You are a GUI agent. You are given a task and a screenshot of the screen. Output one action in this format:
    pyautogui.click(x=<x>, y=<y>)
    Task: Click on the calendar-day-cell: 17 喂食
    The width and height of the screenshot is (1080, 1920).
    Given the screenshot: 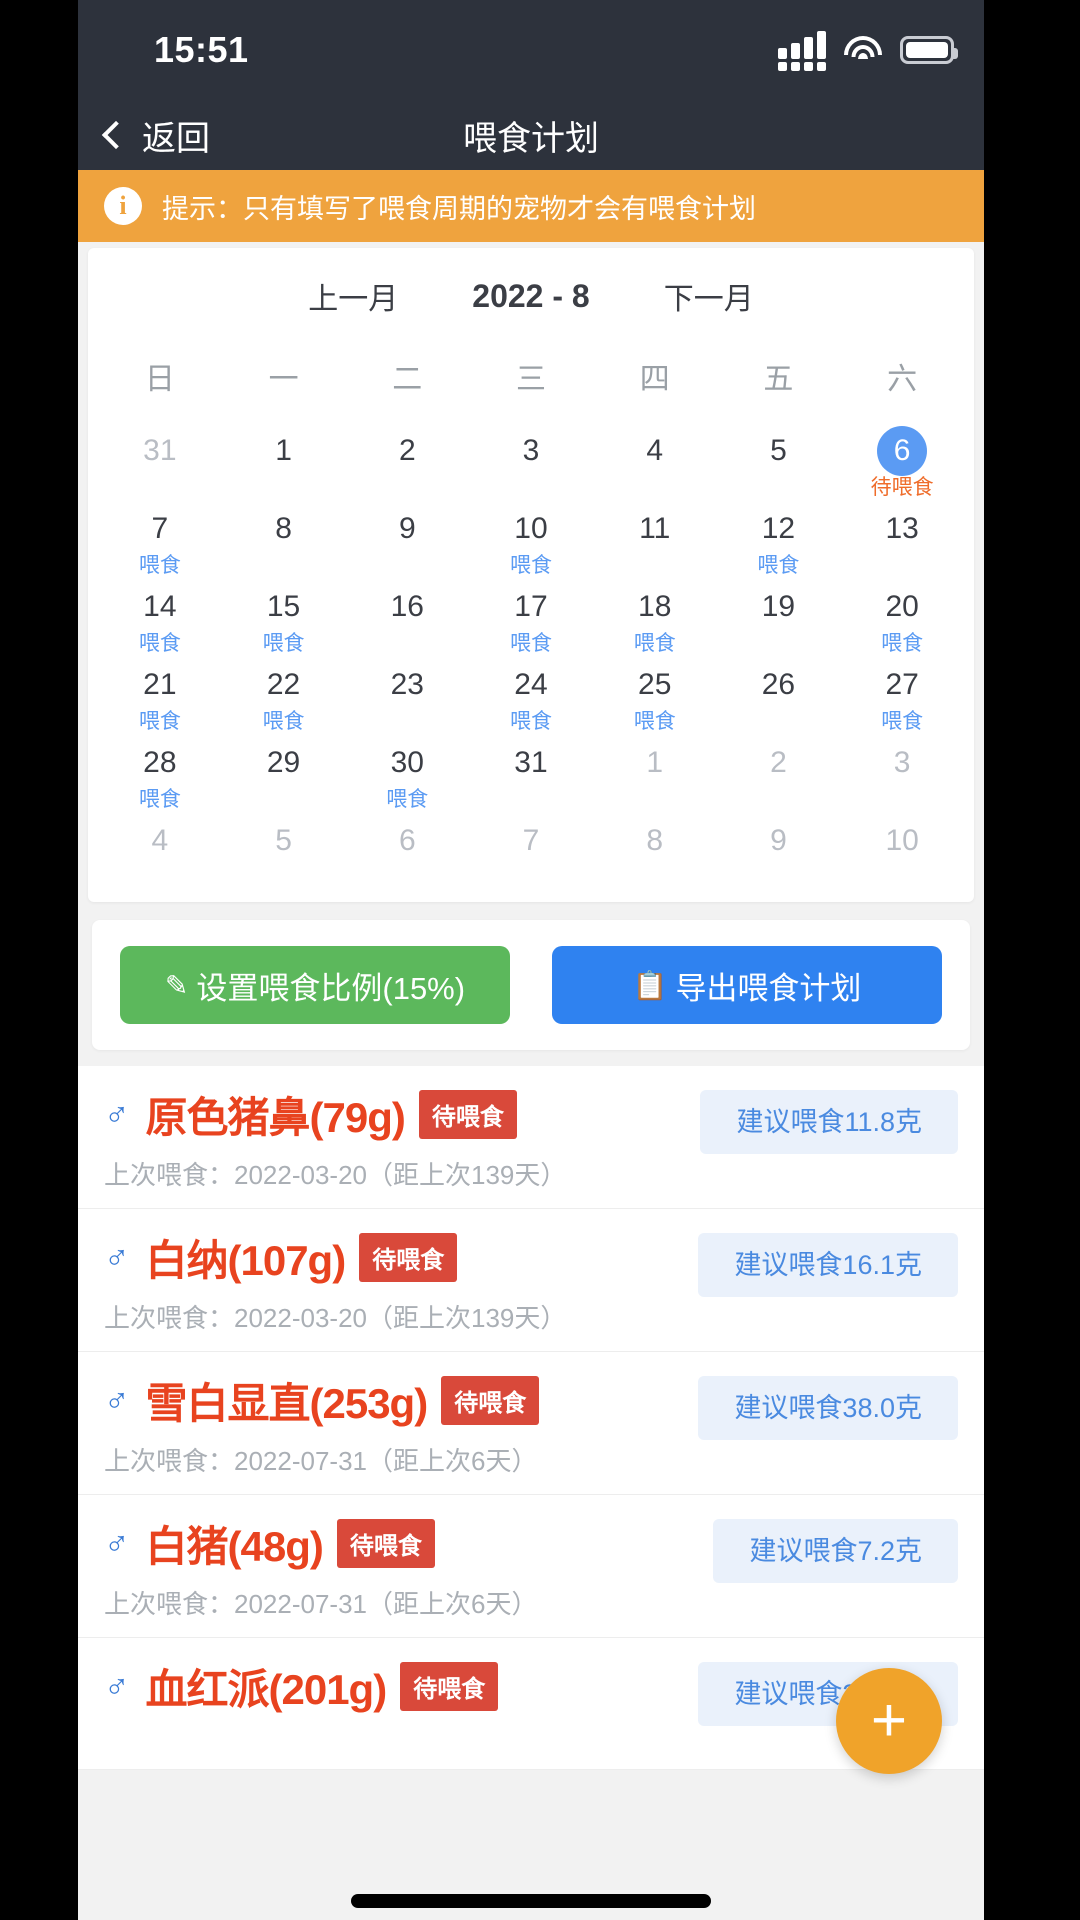 What is the action you would take?
    pyautogui.click(x=531, y=617)
    